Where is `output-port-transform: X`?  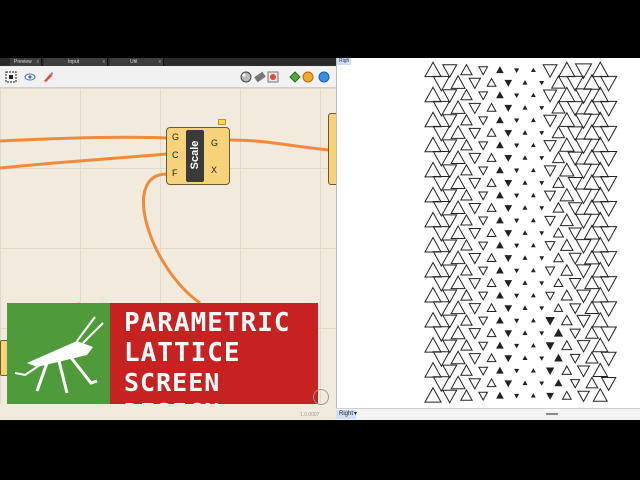
output-port-transform: X is located at coordinates (214, 170).